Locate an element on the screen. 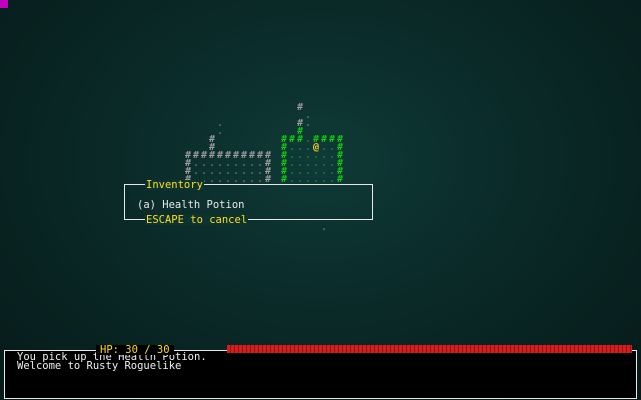 The width and height of the screenshot is (641, 400). hp-bar-fill is located at coordinates (429, 349).